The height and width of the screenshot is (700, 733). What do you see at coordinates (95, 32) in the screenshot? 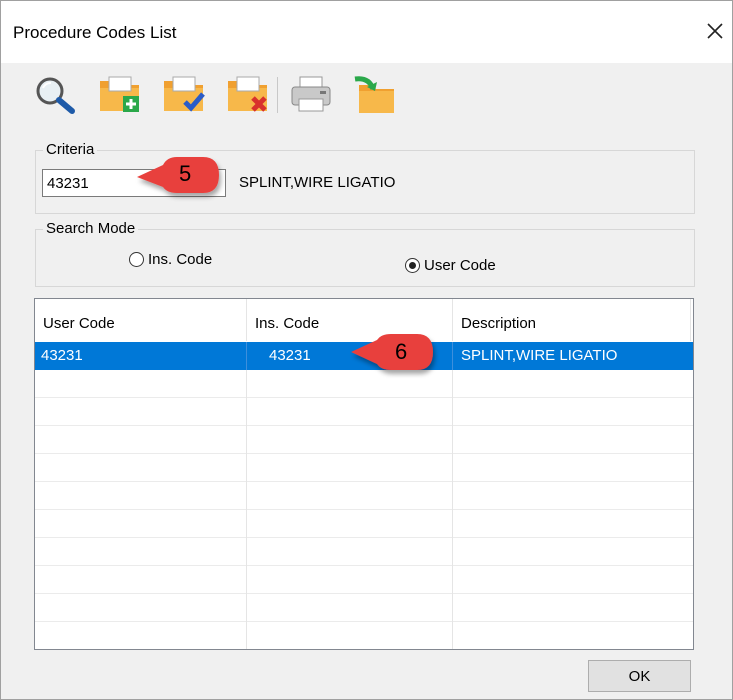
I see `window-title: Procedure Codes List` at bounding box center [95, 32].